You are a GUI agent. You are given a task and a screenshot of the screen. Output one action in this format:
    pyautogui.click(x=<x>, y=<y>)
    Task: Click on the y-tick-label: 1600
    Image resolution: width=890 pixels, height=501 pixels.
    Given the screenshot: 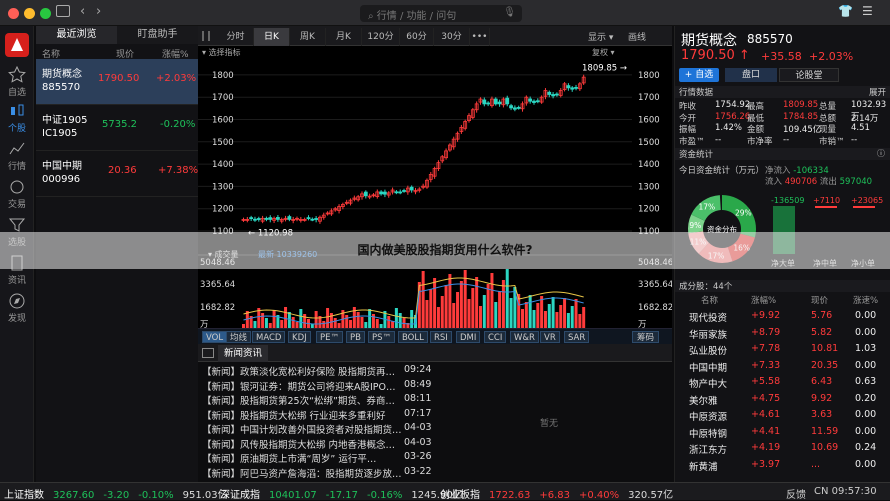 What is the action you would take?
    pyautogui.click(x=223, y=121)
    